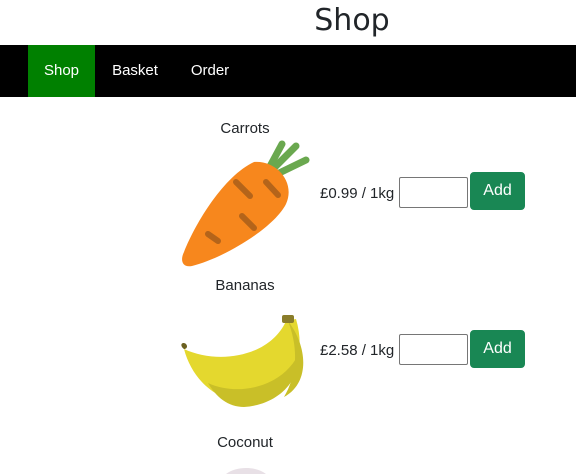  I want to click on product-row-coconut: Coconut, so click(288, 453).